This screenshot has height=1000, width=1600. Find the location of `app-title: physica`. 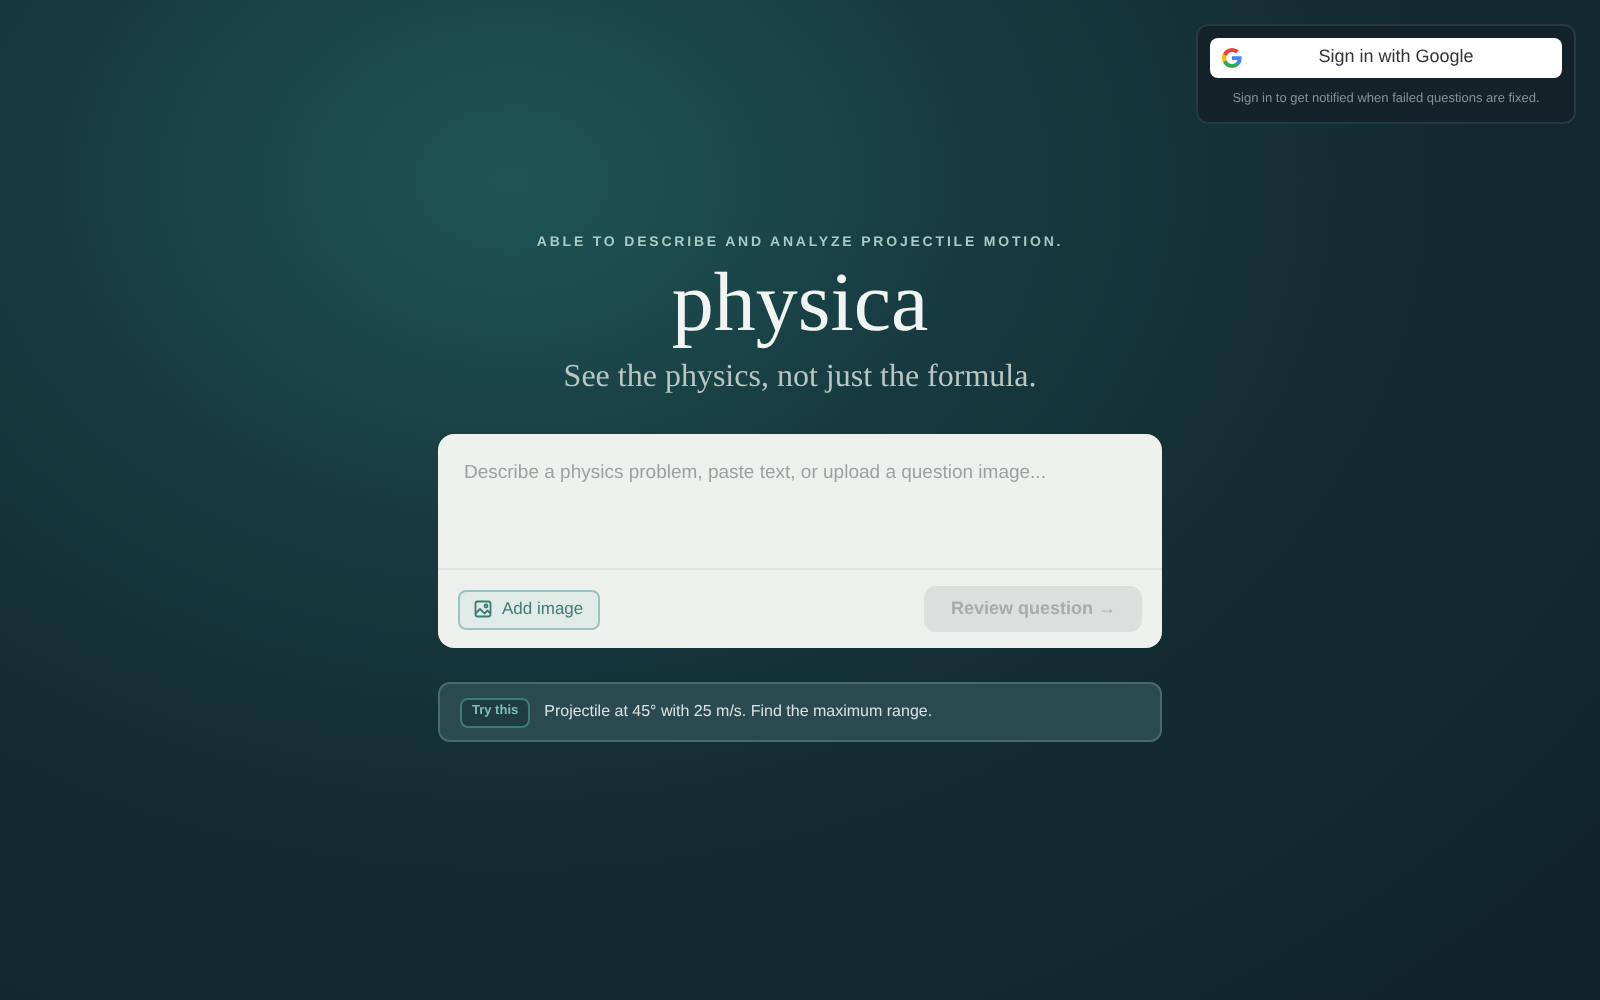

app-title: physica is located at coordinates (800, 304).